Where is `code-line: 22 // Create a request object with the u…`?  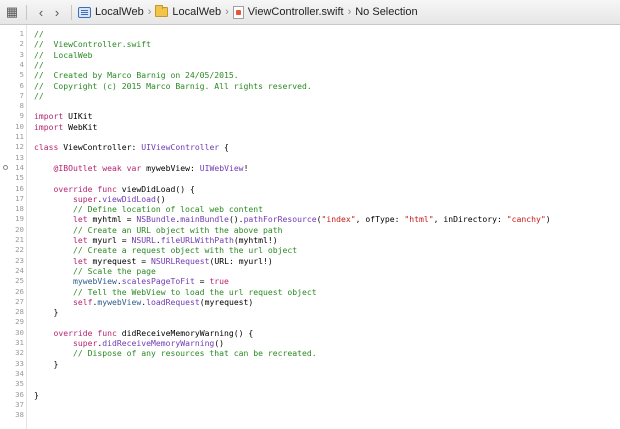 code-line: 22 // Create a request object with the u… is located at coordinates (317, 250).